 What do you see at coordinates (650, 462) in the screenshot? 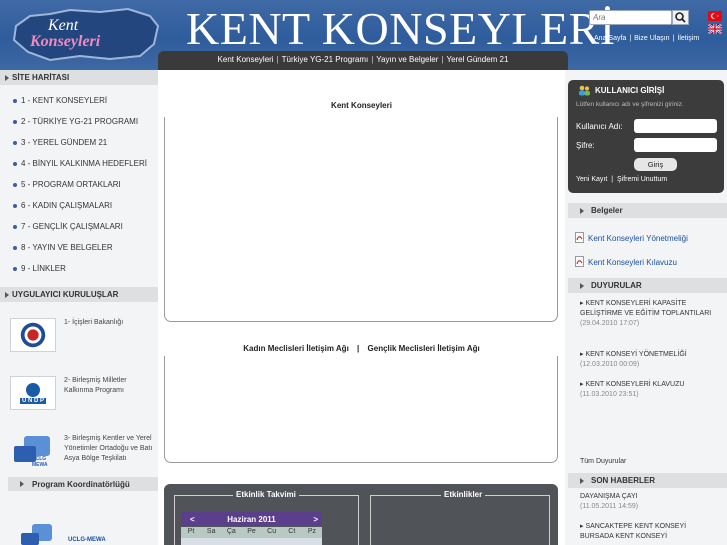
I see `all-announcements-link: Tüm Duyurular` at bounding box center [650, 462].